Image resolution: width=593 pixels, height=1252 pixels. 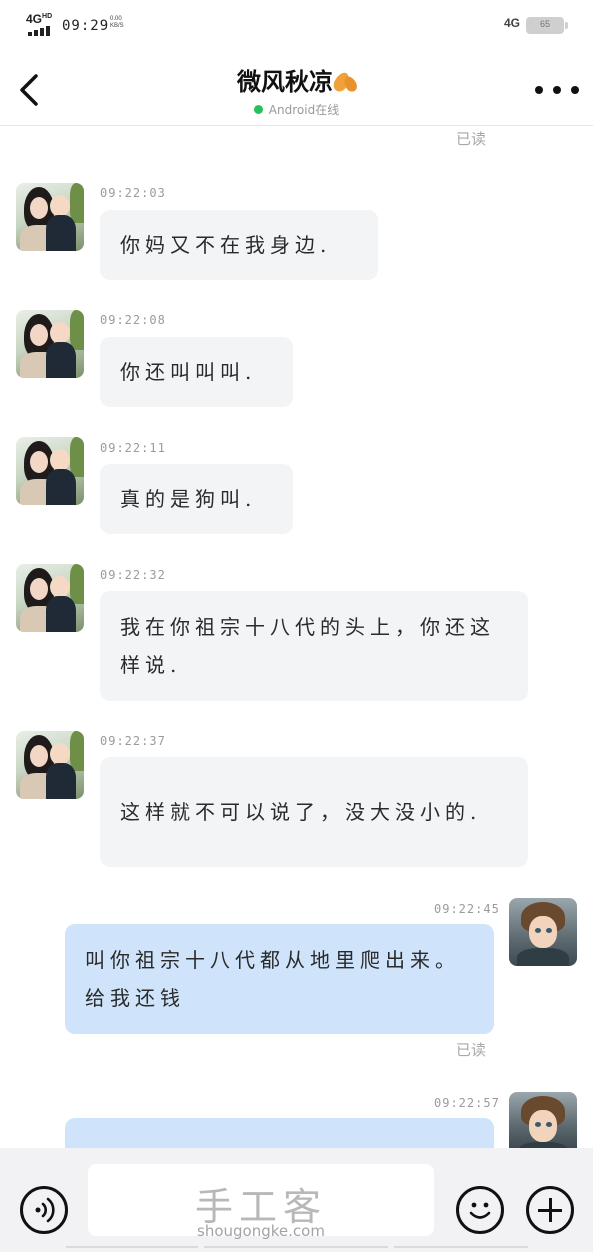 What do you see at coordinates (41, 31) in the screenshot?
I see `signal-icon` at bounding box center [41, 31].